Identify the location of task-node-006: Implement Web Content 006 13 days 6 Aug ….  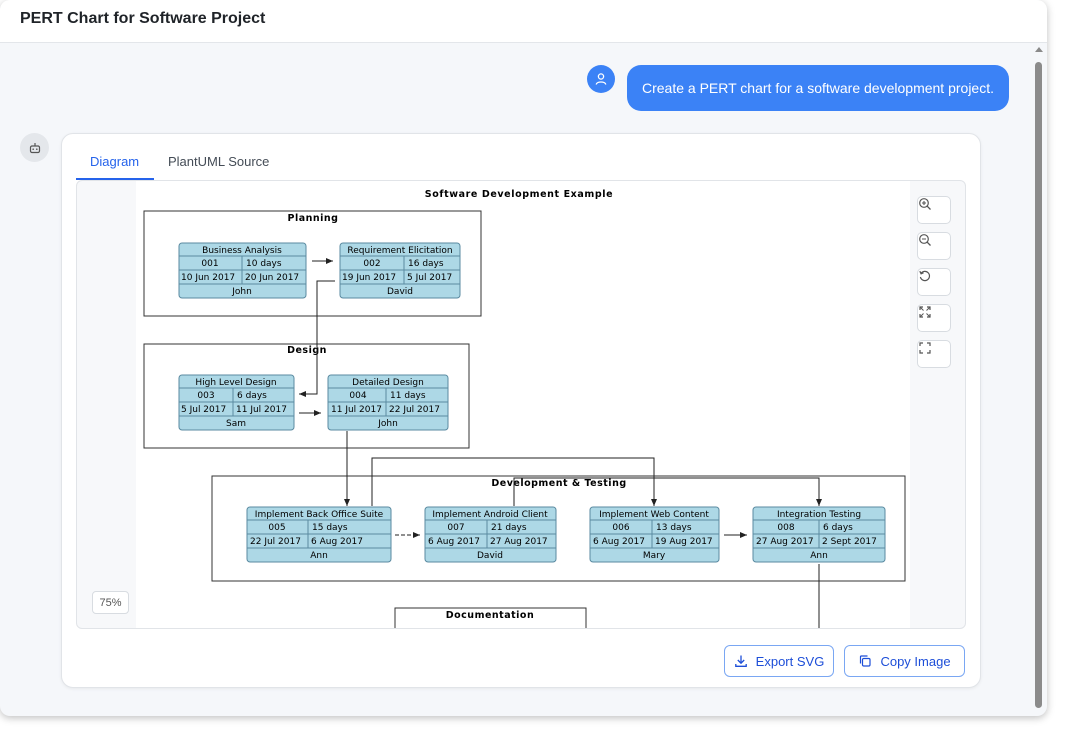
(654, 534).